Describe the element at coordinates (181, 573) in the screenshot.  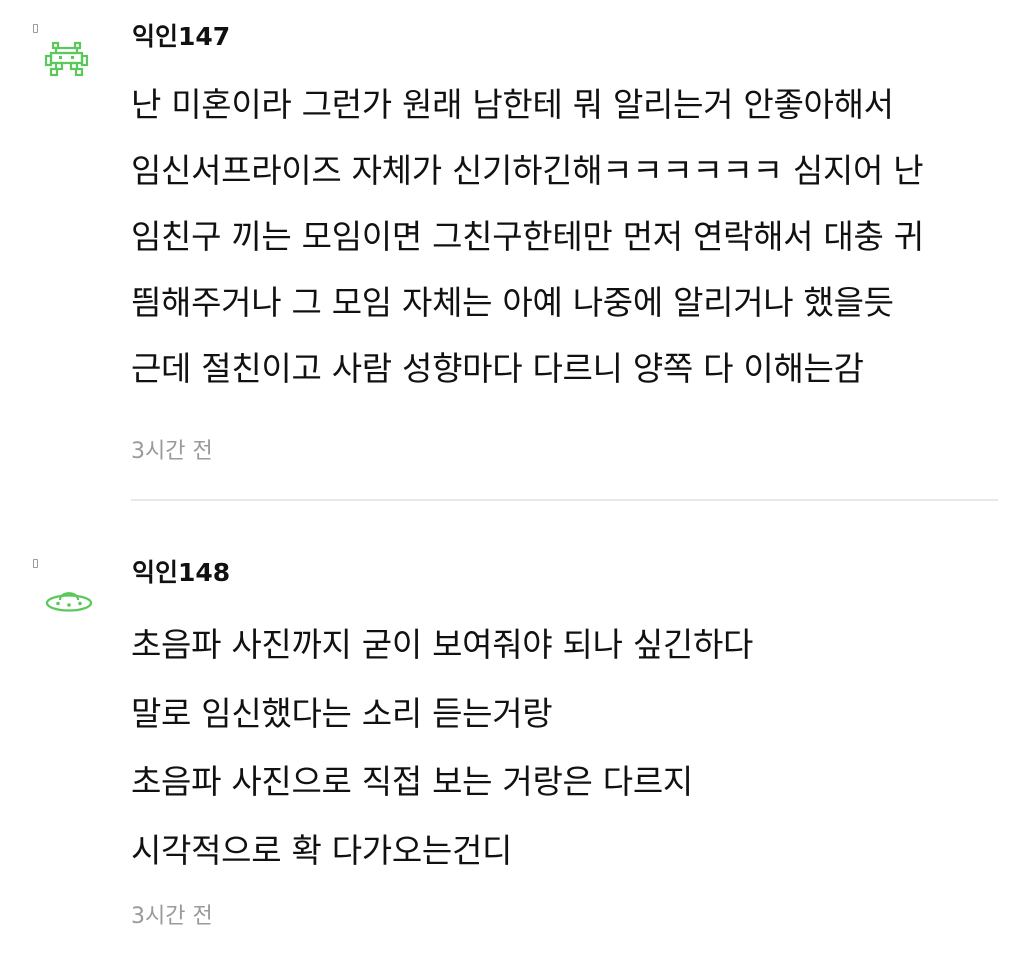
I see `author-name: 익인148` at that location.